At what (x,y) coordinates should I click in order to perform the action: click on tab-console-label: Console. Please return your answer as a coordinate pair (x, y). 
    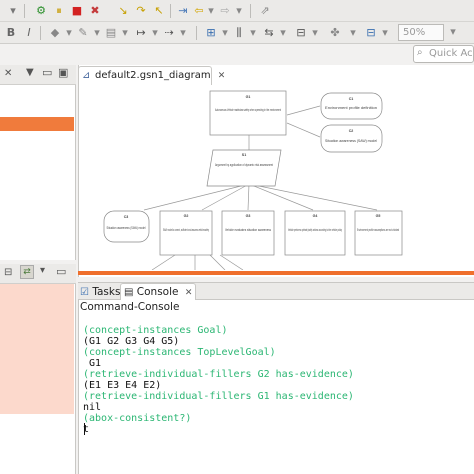
    Looking at the image, I should click on (157, 292).